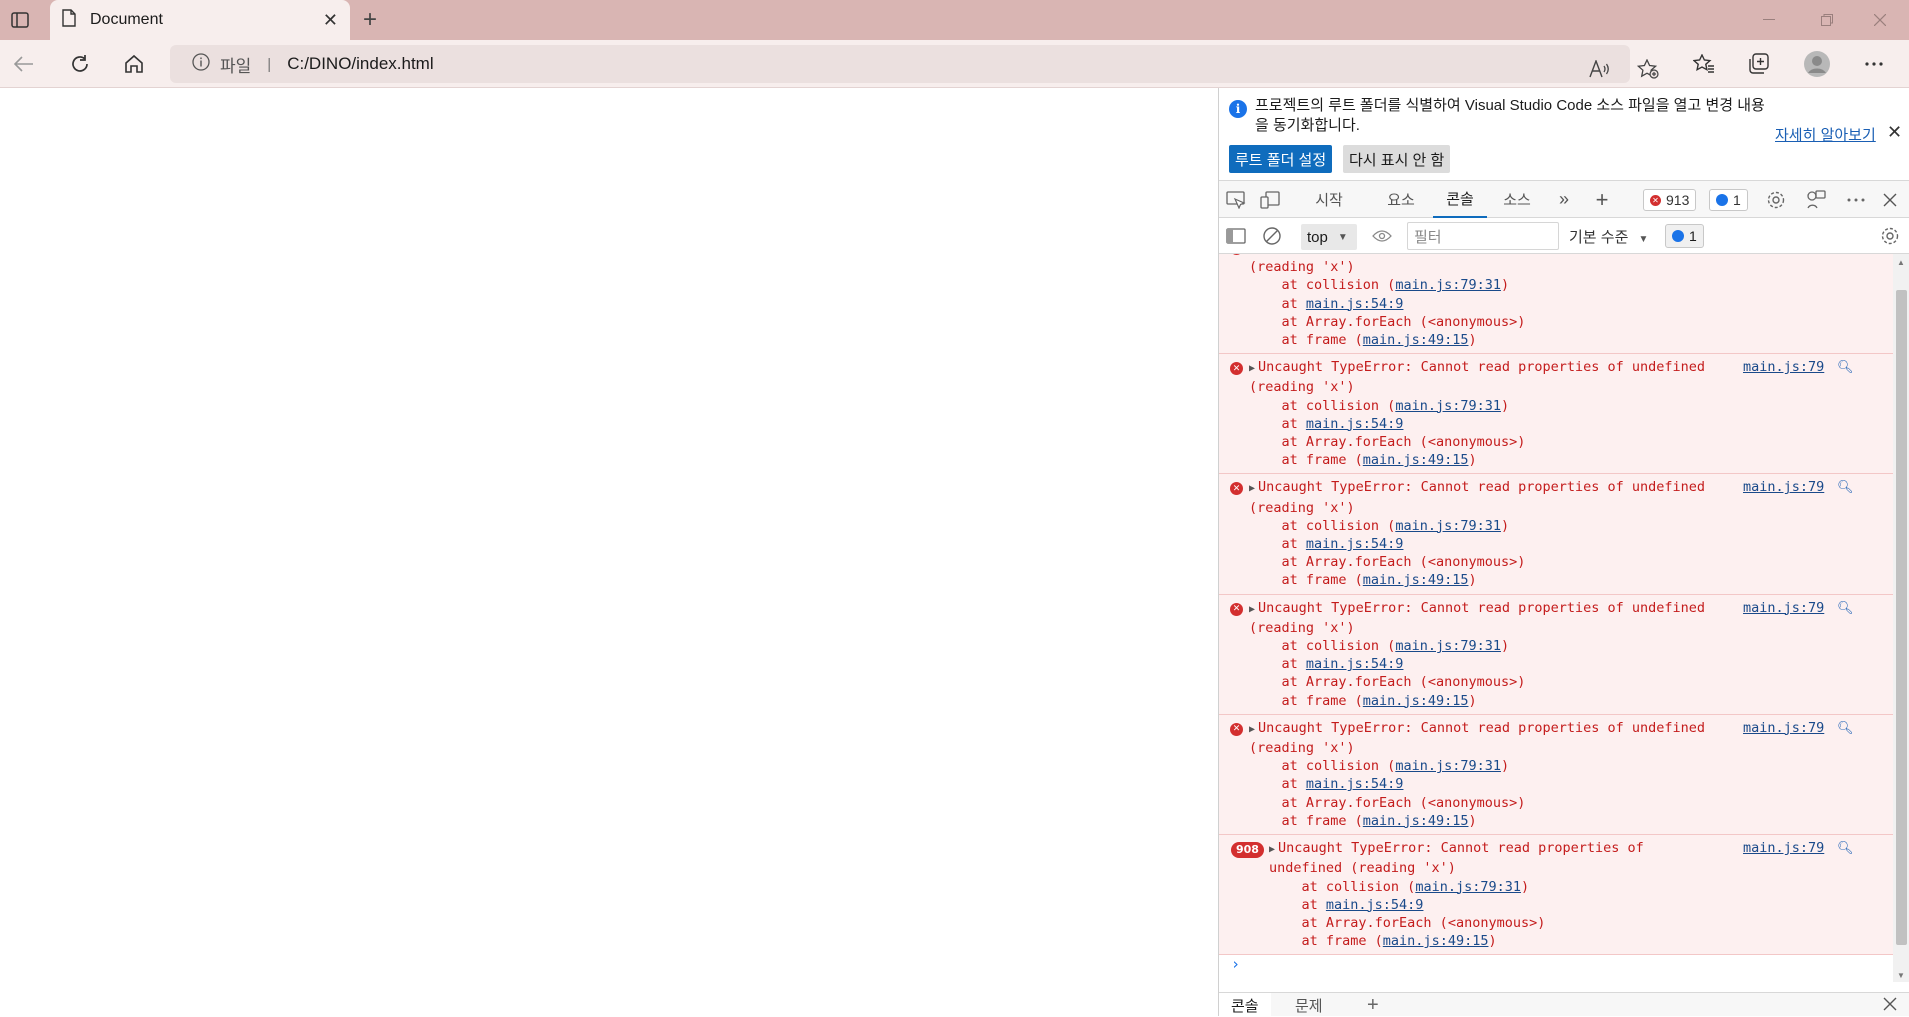  Describe the element at coordinates (330, 20) in the screenshot. I see `close-tab-icon: ✕` at that location.